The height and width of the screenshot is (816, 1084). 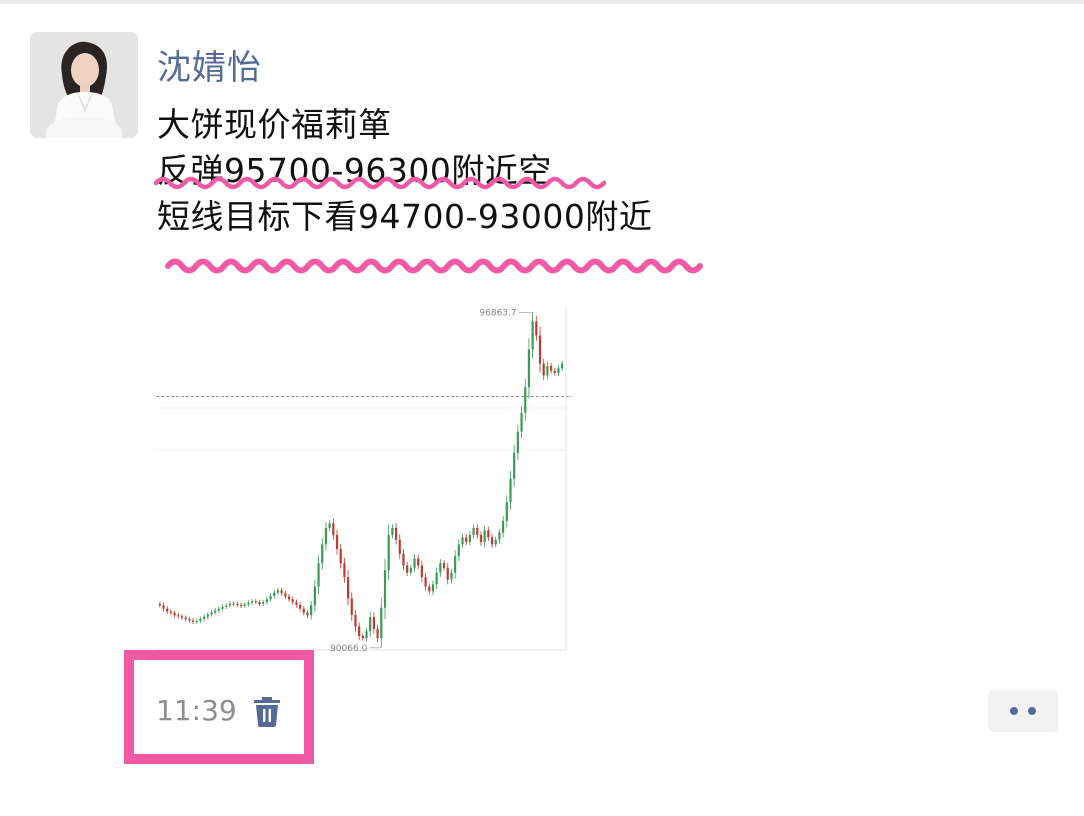 What do you see at coordinates (380, 183) in the screenshot?
I see `wavy-underline-short` at bounding box center [380, 183].